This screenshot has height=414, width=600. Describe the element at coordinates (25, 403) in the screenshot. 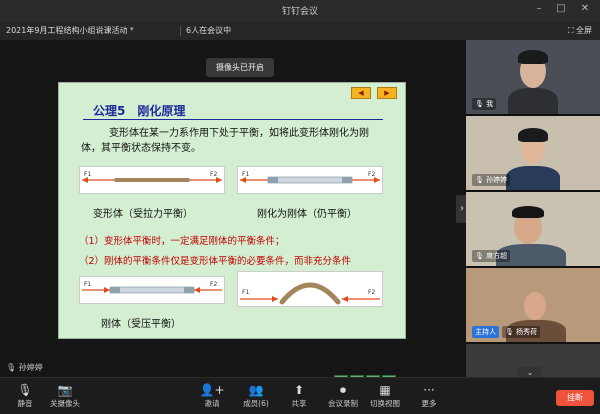

I see `mute-label: 静音` at that location.